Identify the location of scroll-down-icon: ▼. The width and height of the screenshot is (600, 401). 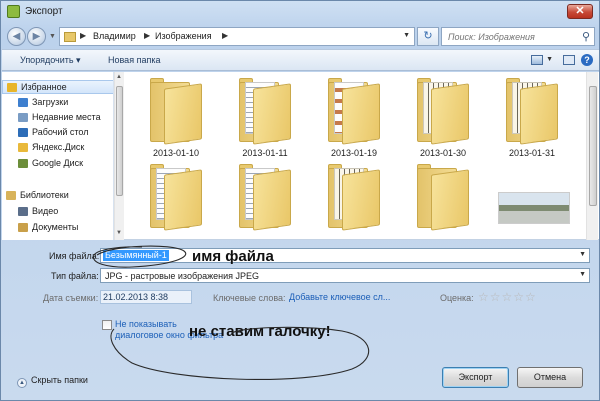
(119, 233).